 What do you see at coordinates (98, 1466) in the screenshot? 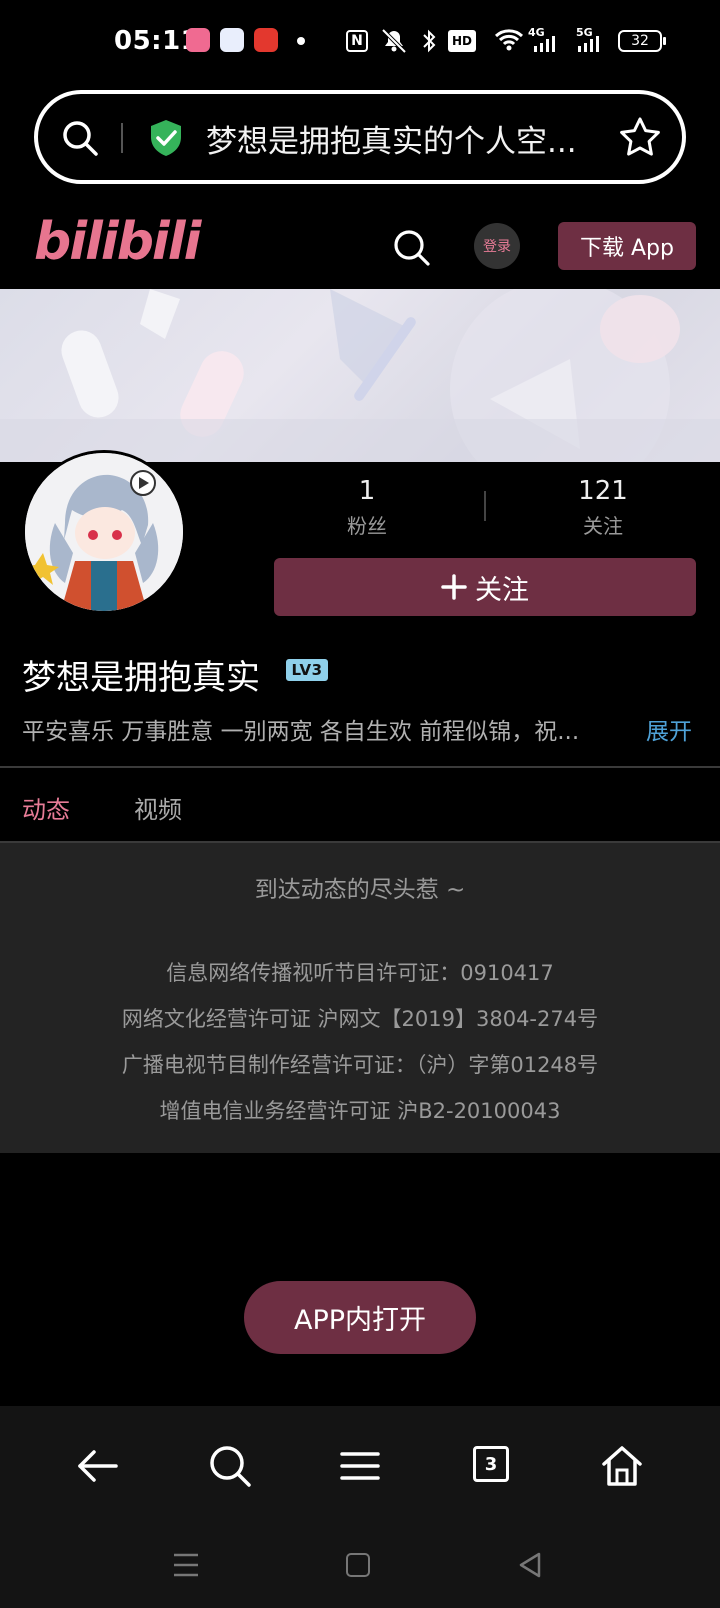
I see `back-arrow-icon` at bounding box center [98, 1466].